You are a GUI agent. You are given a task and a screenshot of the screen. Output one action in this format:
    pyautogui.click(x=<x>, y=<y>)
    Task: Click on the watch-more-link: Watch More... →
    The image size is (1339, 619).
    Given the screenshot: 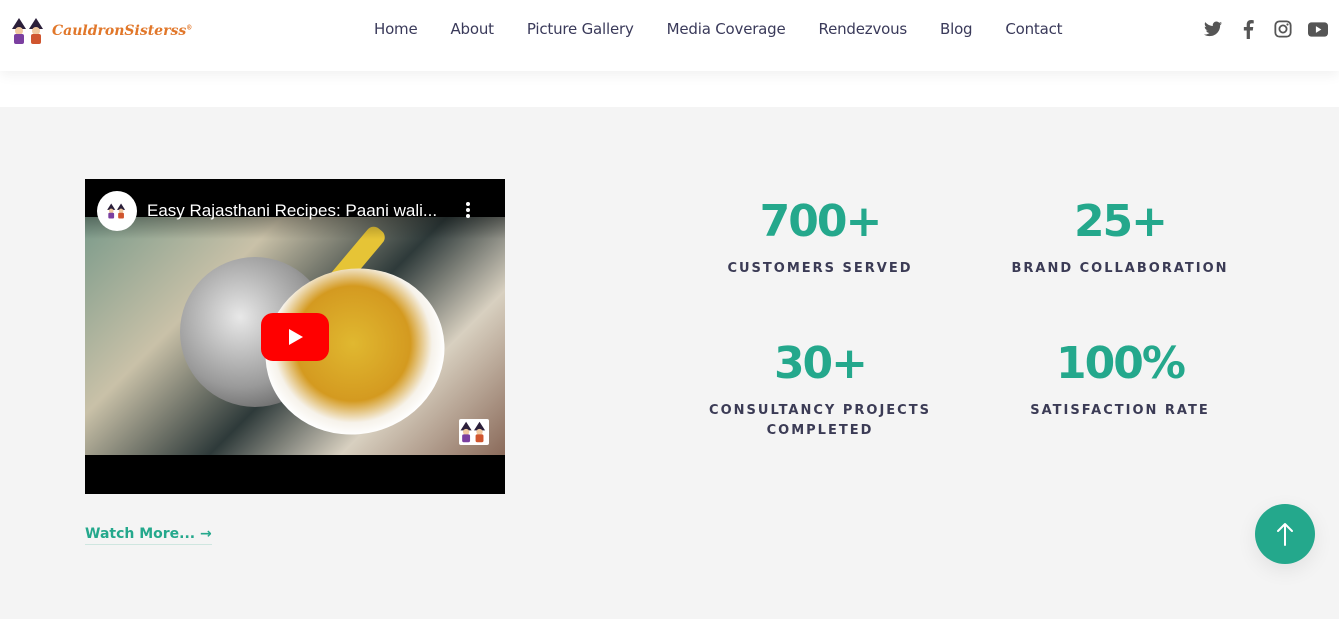 What is the action you would take?
    pyautogui.click(x=148, y=535)
    